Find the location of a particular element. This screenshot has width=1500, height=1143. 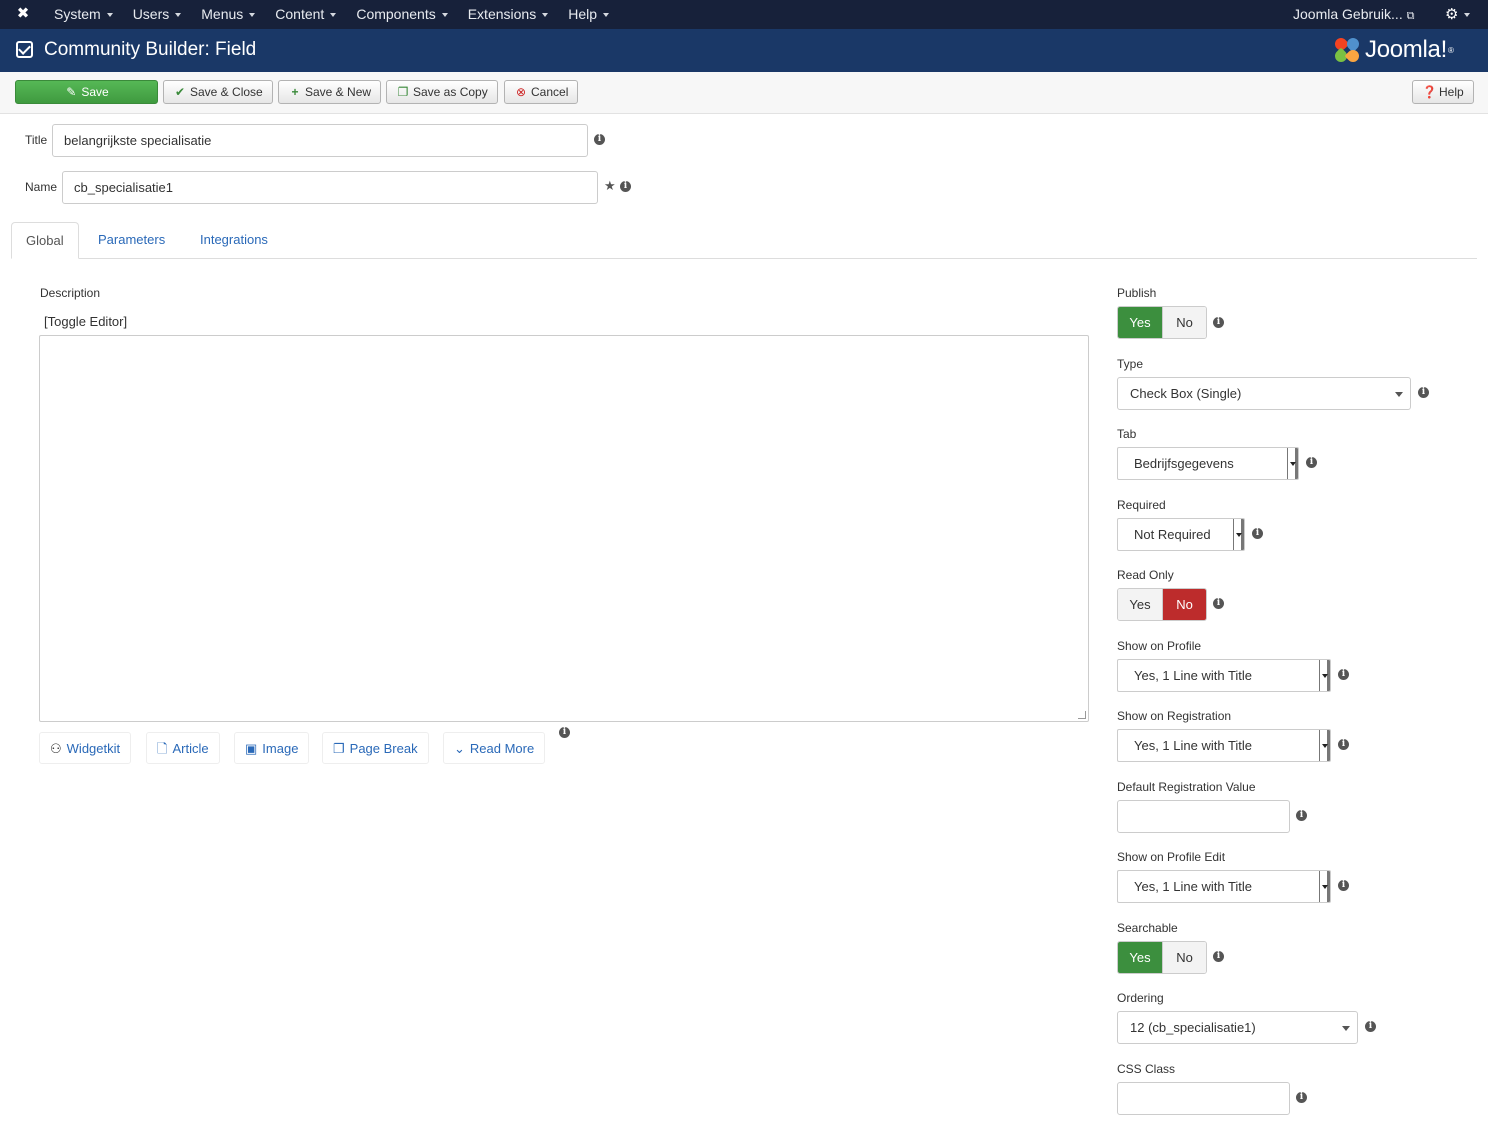

type-label: Type is located at coordinates (1130, 364).